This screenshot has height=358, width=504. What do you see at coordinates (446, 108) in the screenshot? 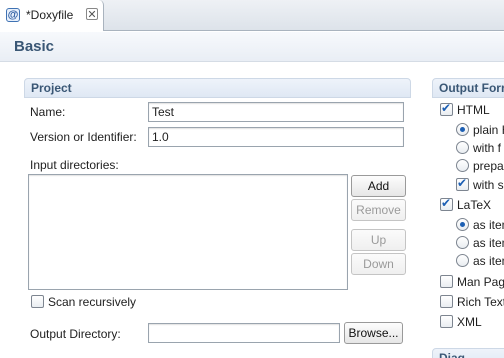
I see `html-checkbox` at bounding box center [446, 108].